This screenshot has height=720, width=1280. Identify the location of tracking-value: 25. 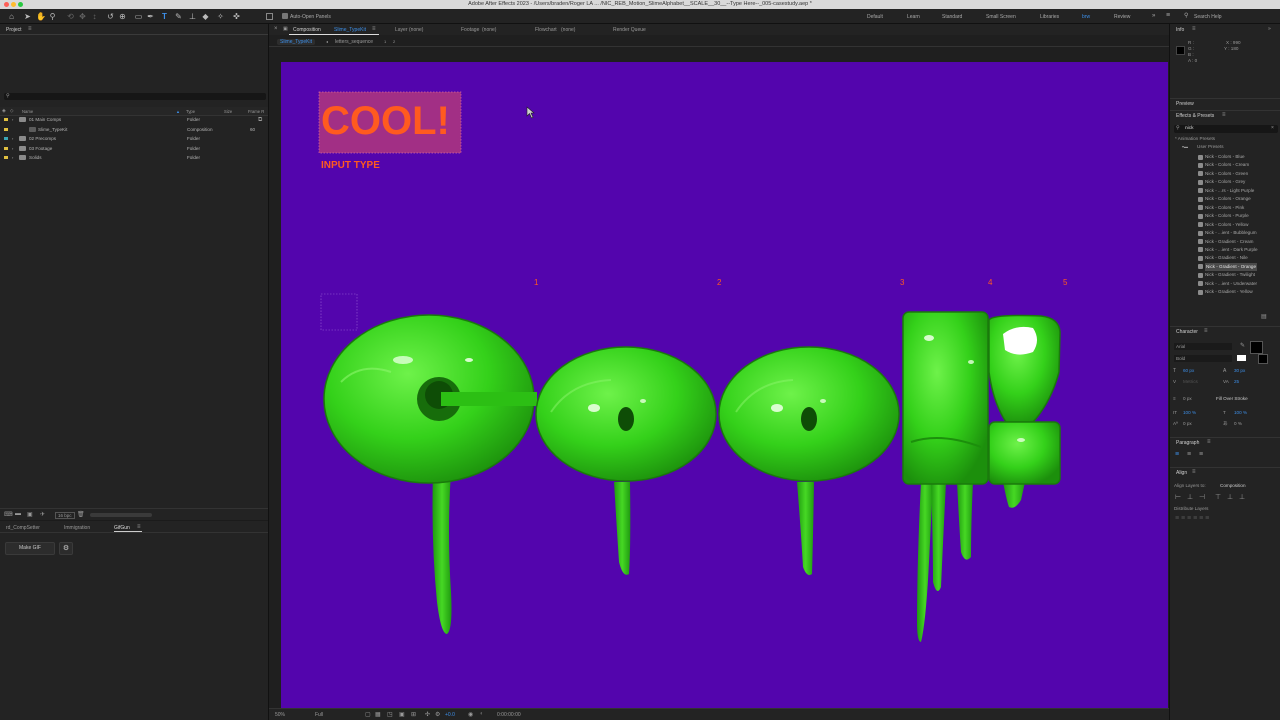
(1236, 381).